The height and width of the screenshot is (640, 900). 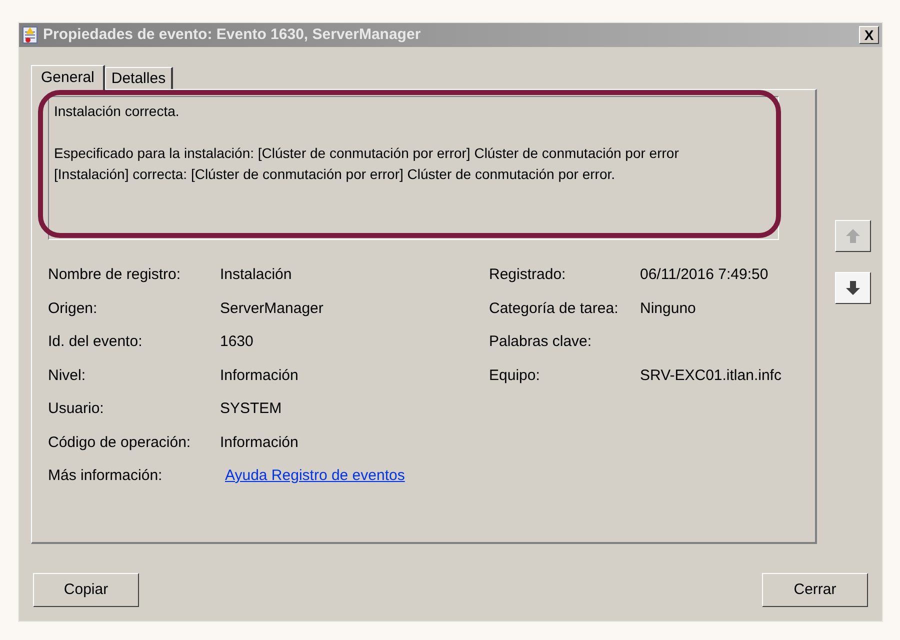 I want to click on tab: Detalles, so click(x=139, y=78).